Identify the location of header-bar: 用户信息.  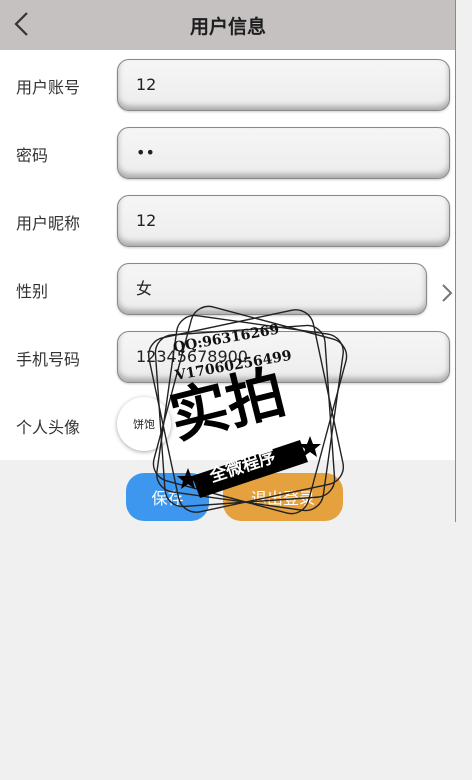
(228, 25).